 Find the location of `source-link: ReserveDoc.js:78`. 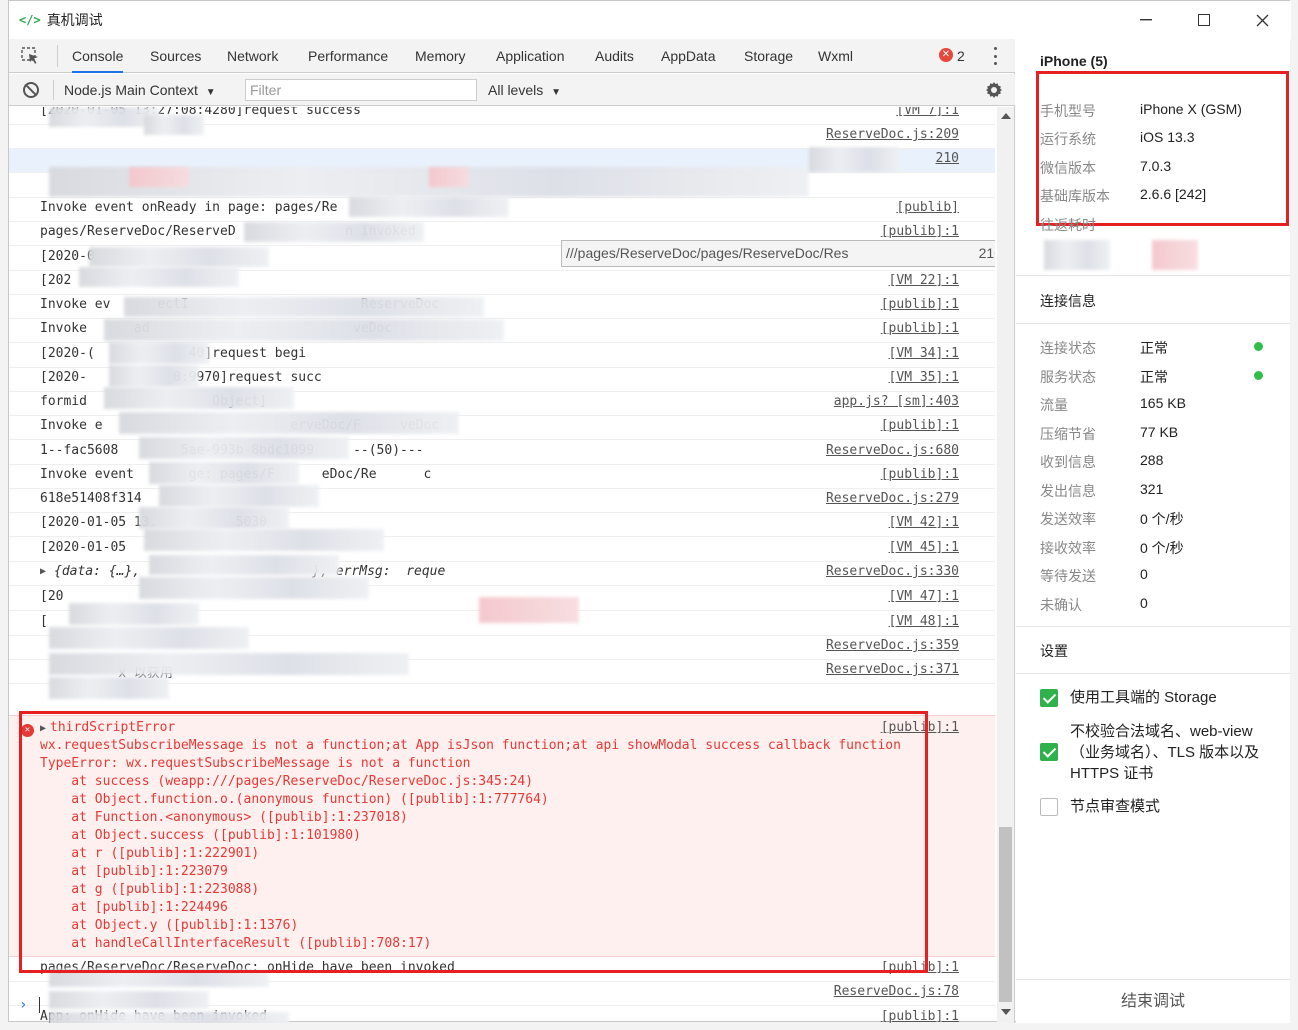

source-link: ReserveDoc.js:78 is located at coordinates (896, 991).